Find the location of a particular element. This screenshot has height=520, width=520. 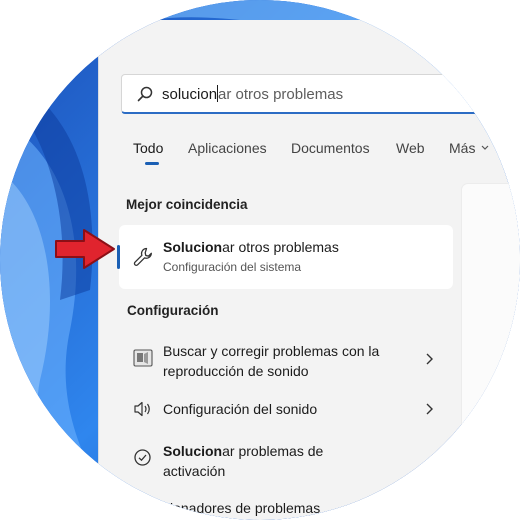

tab-documentos: Documentos is located at coordinates (330, 148).